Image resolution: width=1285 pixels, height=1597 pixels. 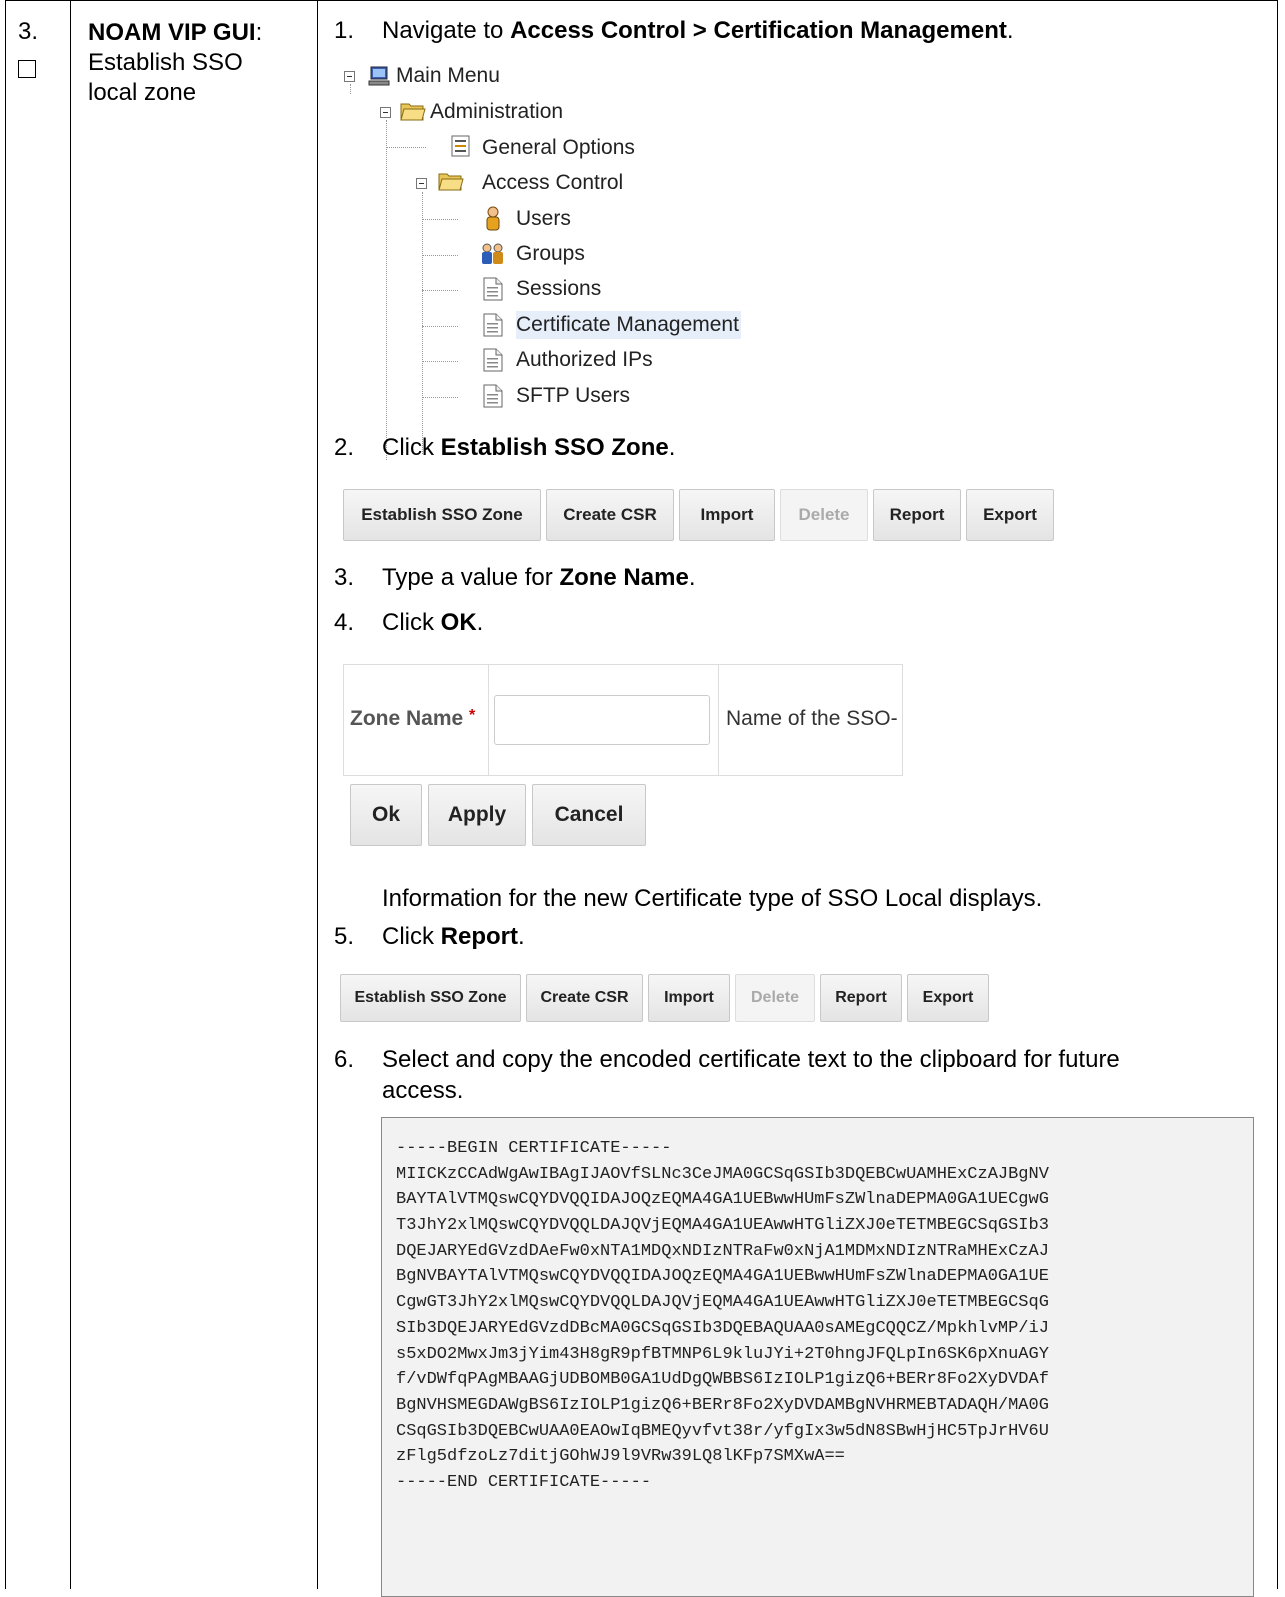 What do you see at coordinates (479, 936) in the screenshot?
I see `instruction-bold: Report` at bounding box center [479, 936].